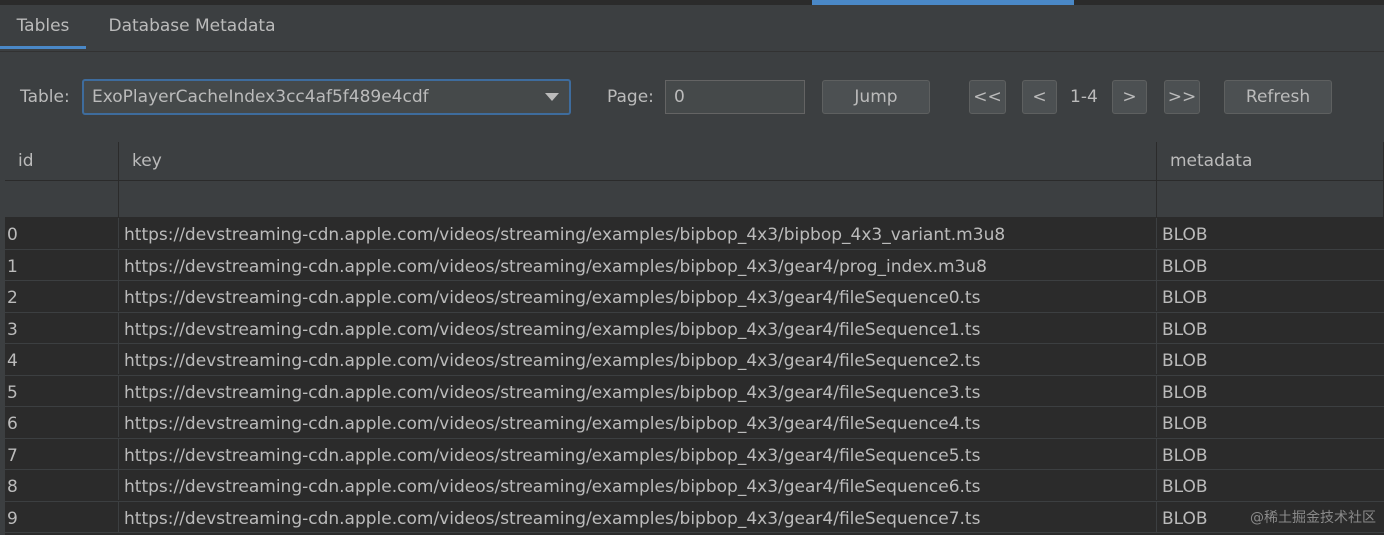  Describe the element at coordinates (692, 28) in the screenshot. I see `tab-bar: Tables Database Metadata` at that location.